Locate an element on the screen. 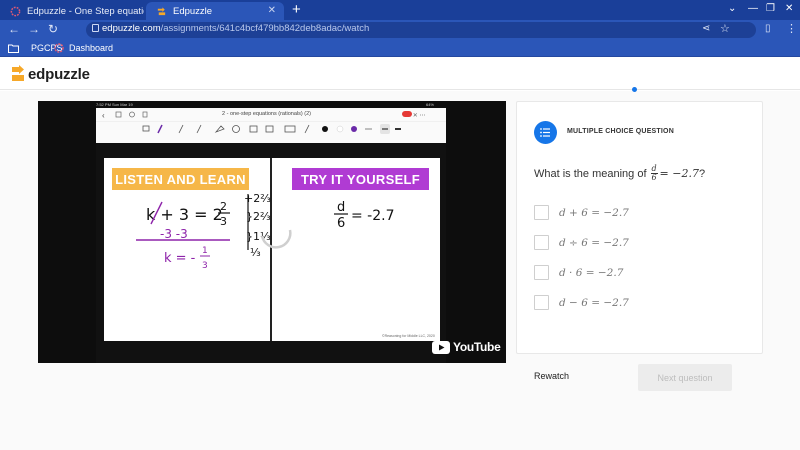 This screenshot has width=800, height=450. tab-search-icon: ⌄ is located at coordinates (732, 8).